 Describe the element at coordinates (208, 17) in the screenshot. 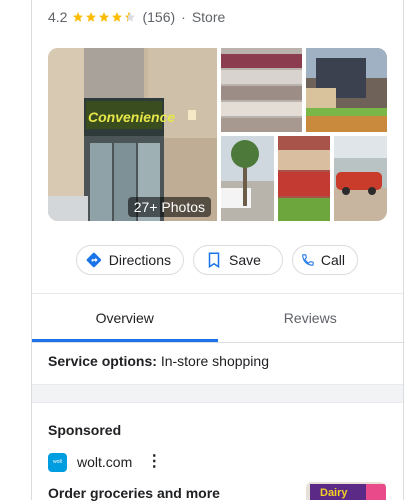

I see `category-label: Store` at that location.